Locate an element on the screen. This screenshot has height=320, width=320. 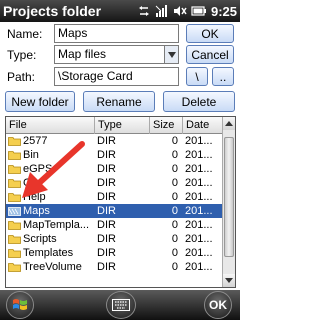
window-title: Projects folder is located at coordinates (52, 11).